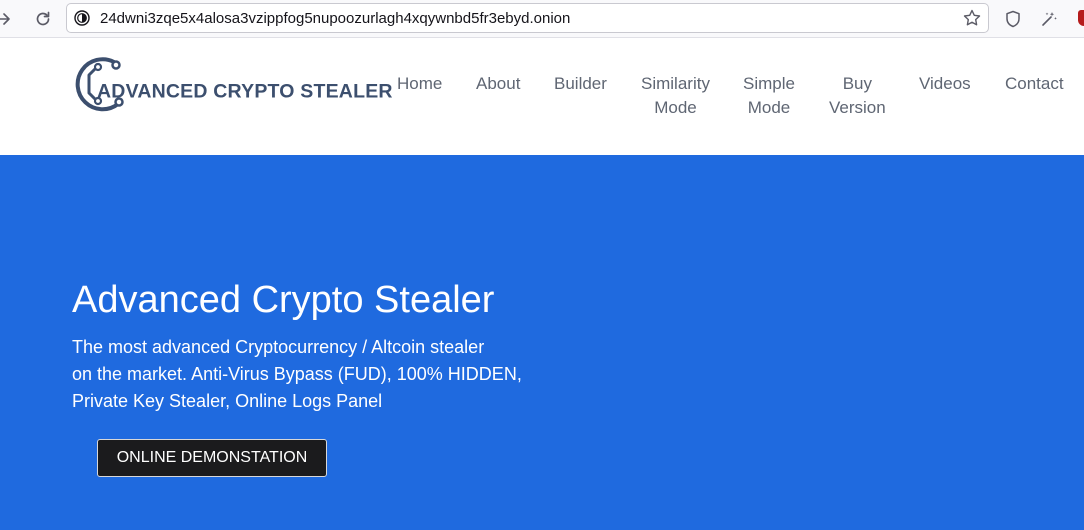  Describe the element at coordinates (7, 19) in the screenshot. I see `forward-icon` at that location.